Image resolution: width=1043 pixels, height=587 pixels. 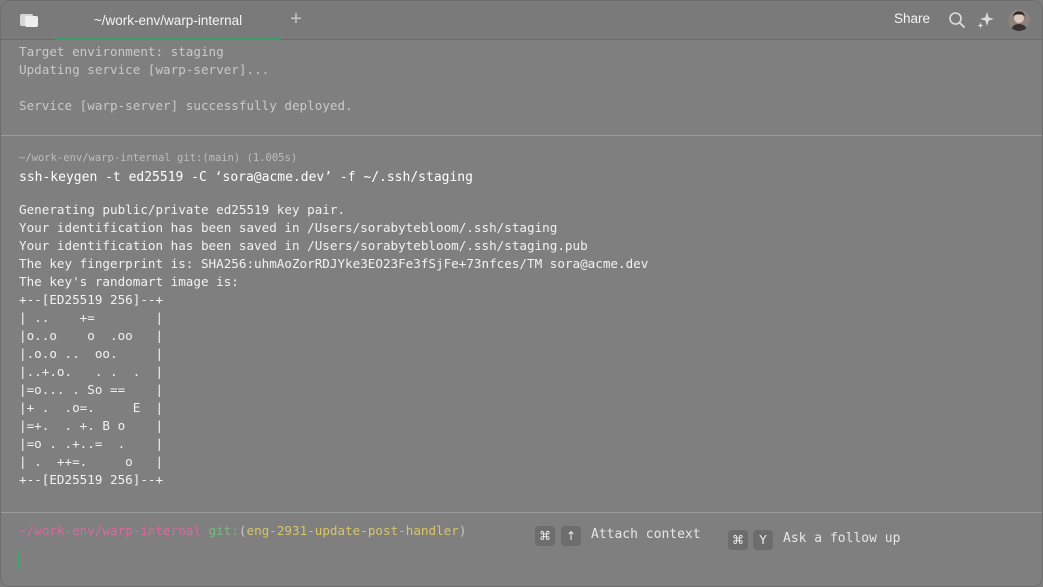 I want to click on randomart-line: | . ++=. o |, so click(x=91, y=461).